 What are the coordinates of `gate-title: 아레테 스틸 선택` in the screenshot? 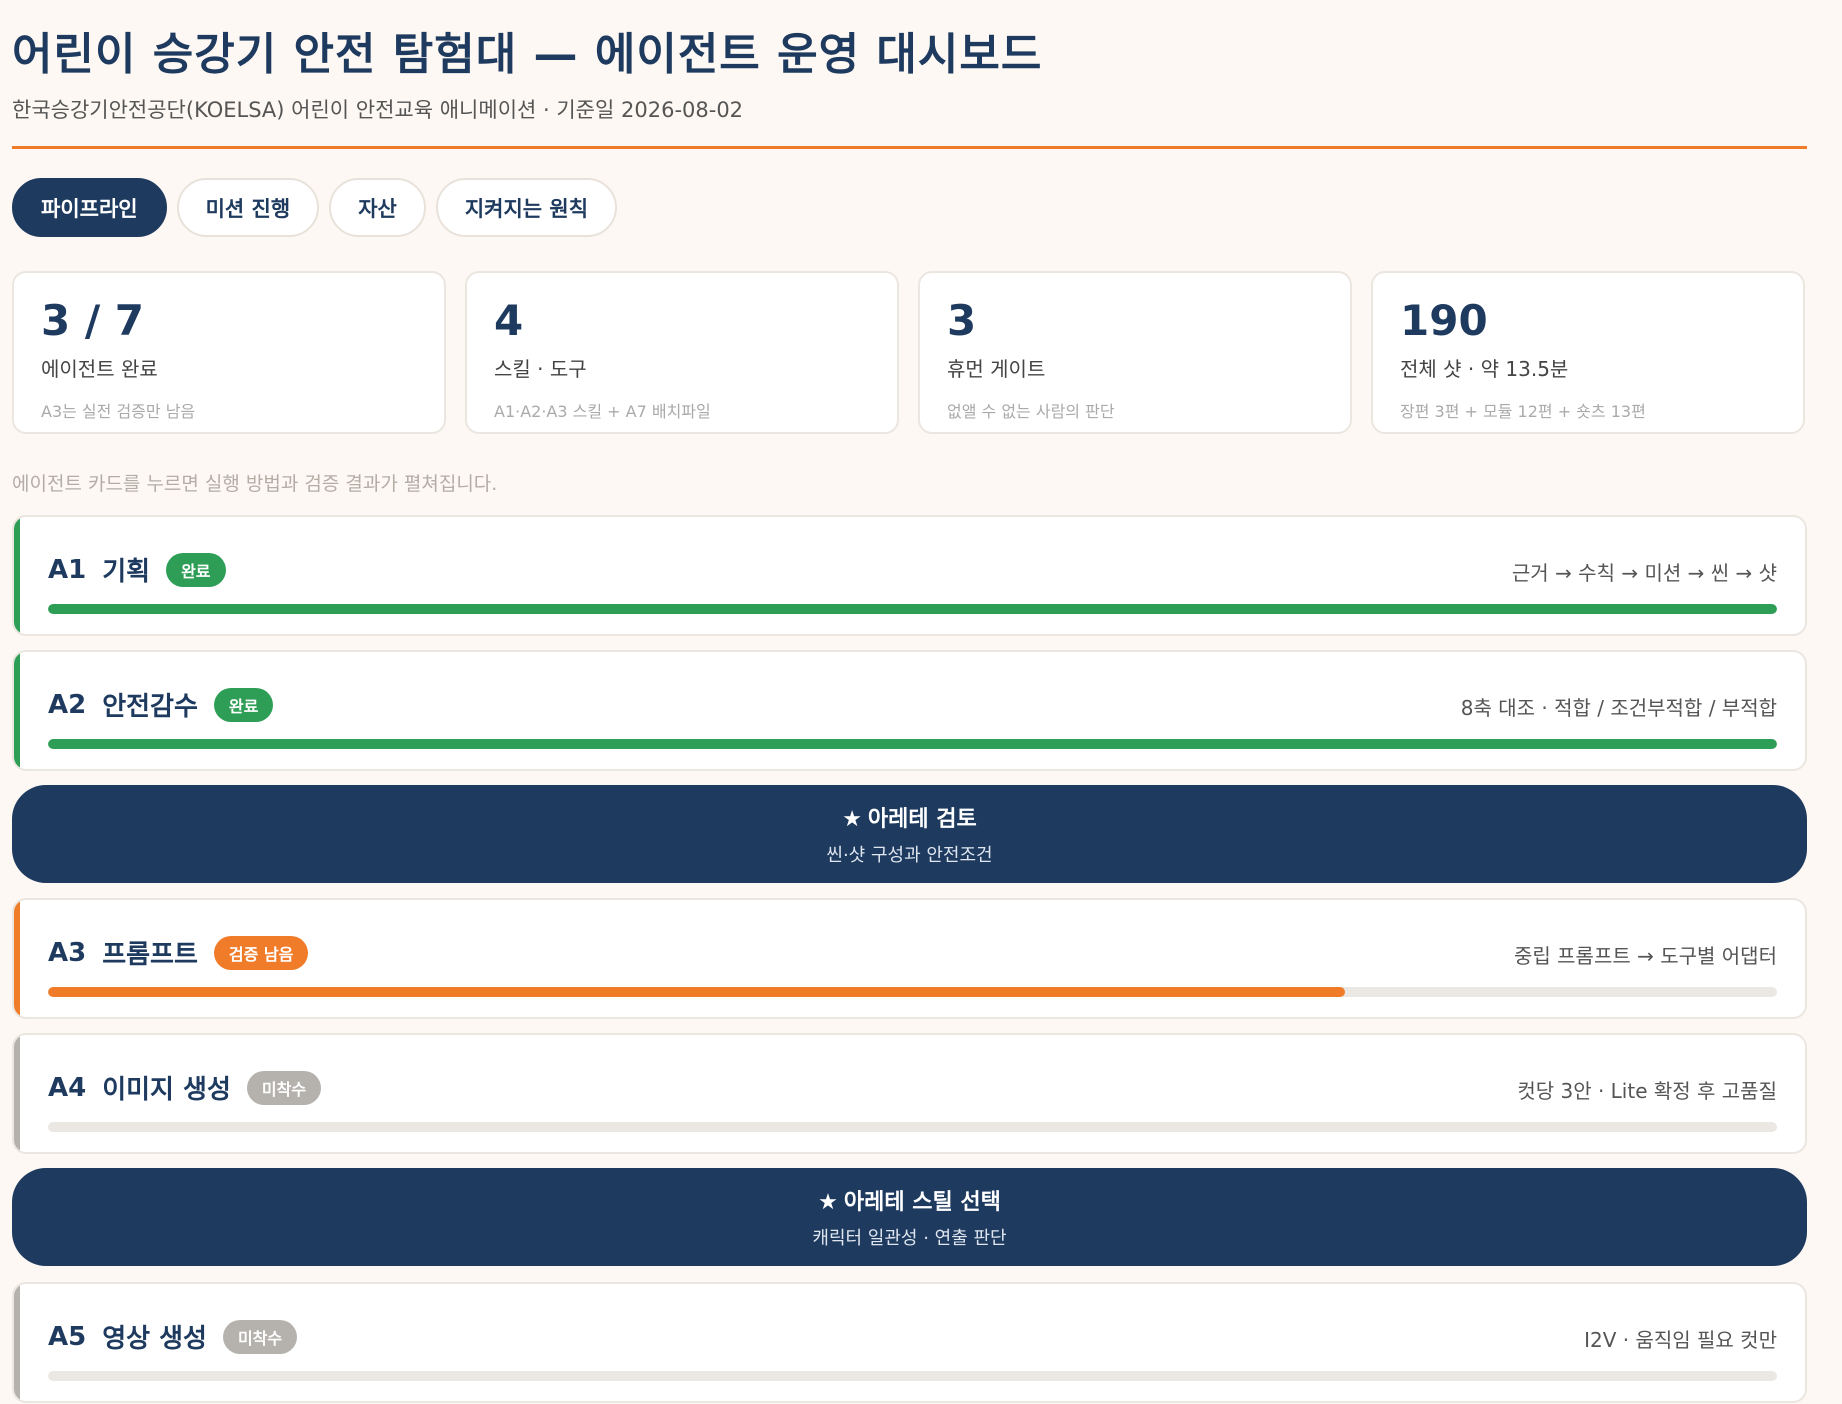 It's located at (922, 1202).